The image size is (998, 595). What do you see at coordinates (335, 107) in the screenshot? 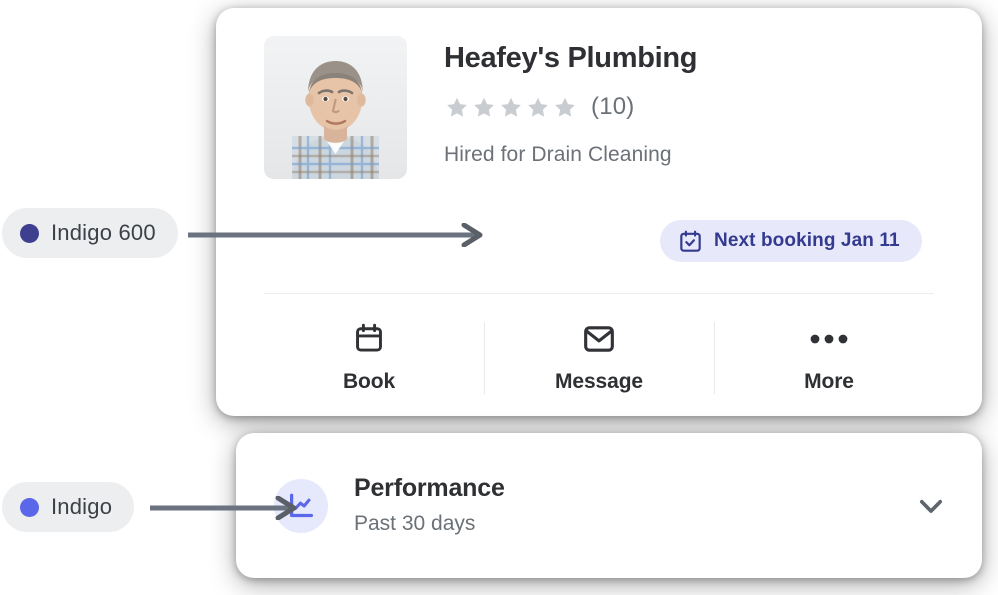
I see `avatar` at bounding box center [335, 107].